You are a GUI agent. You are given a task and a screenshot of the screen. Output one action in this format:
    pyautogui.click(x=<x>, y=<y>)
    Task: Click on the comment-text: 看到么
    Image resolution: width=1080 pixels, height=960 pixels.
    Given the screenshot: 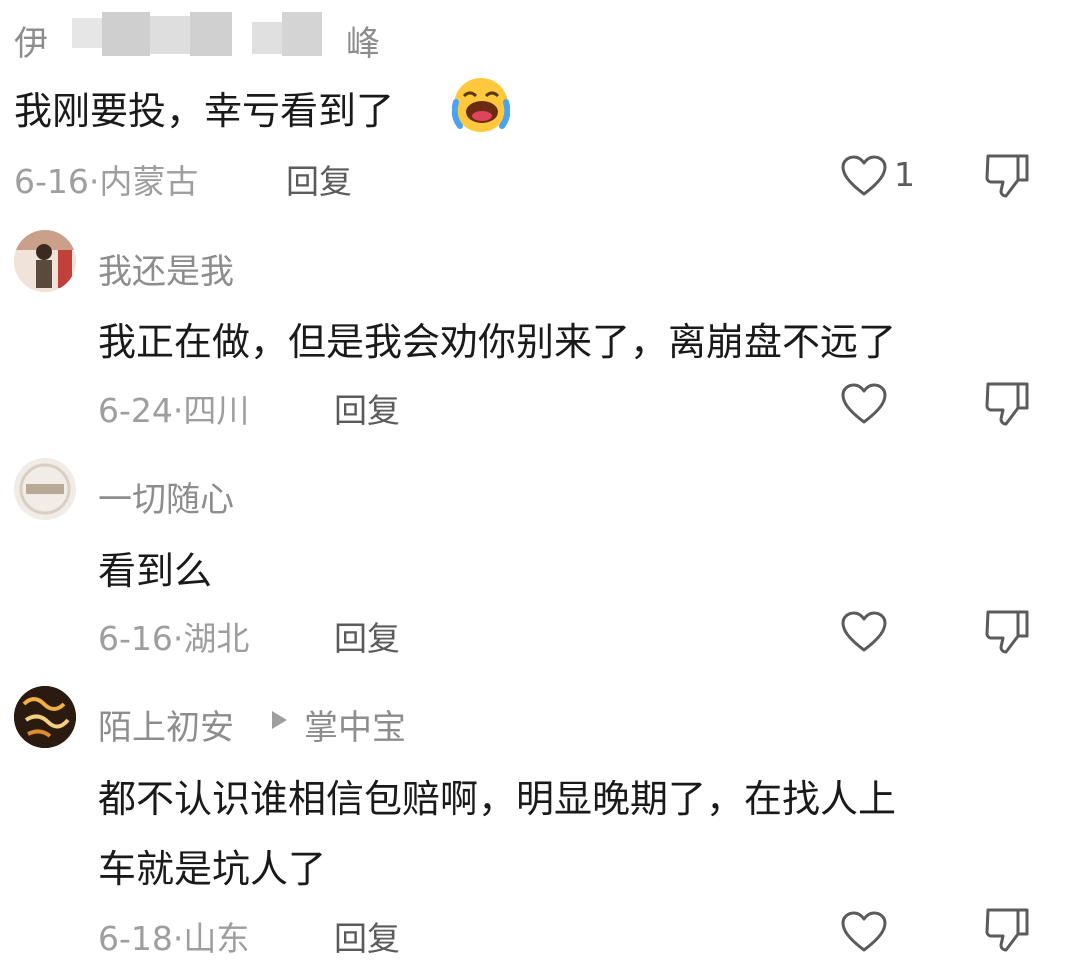 What is the action you would take?
    pyautogui.click(x=155, y=571)
    